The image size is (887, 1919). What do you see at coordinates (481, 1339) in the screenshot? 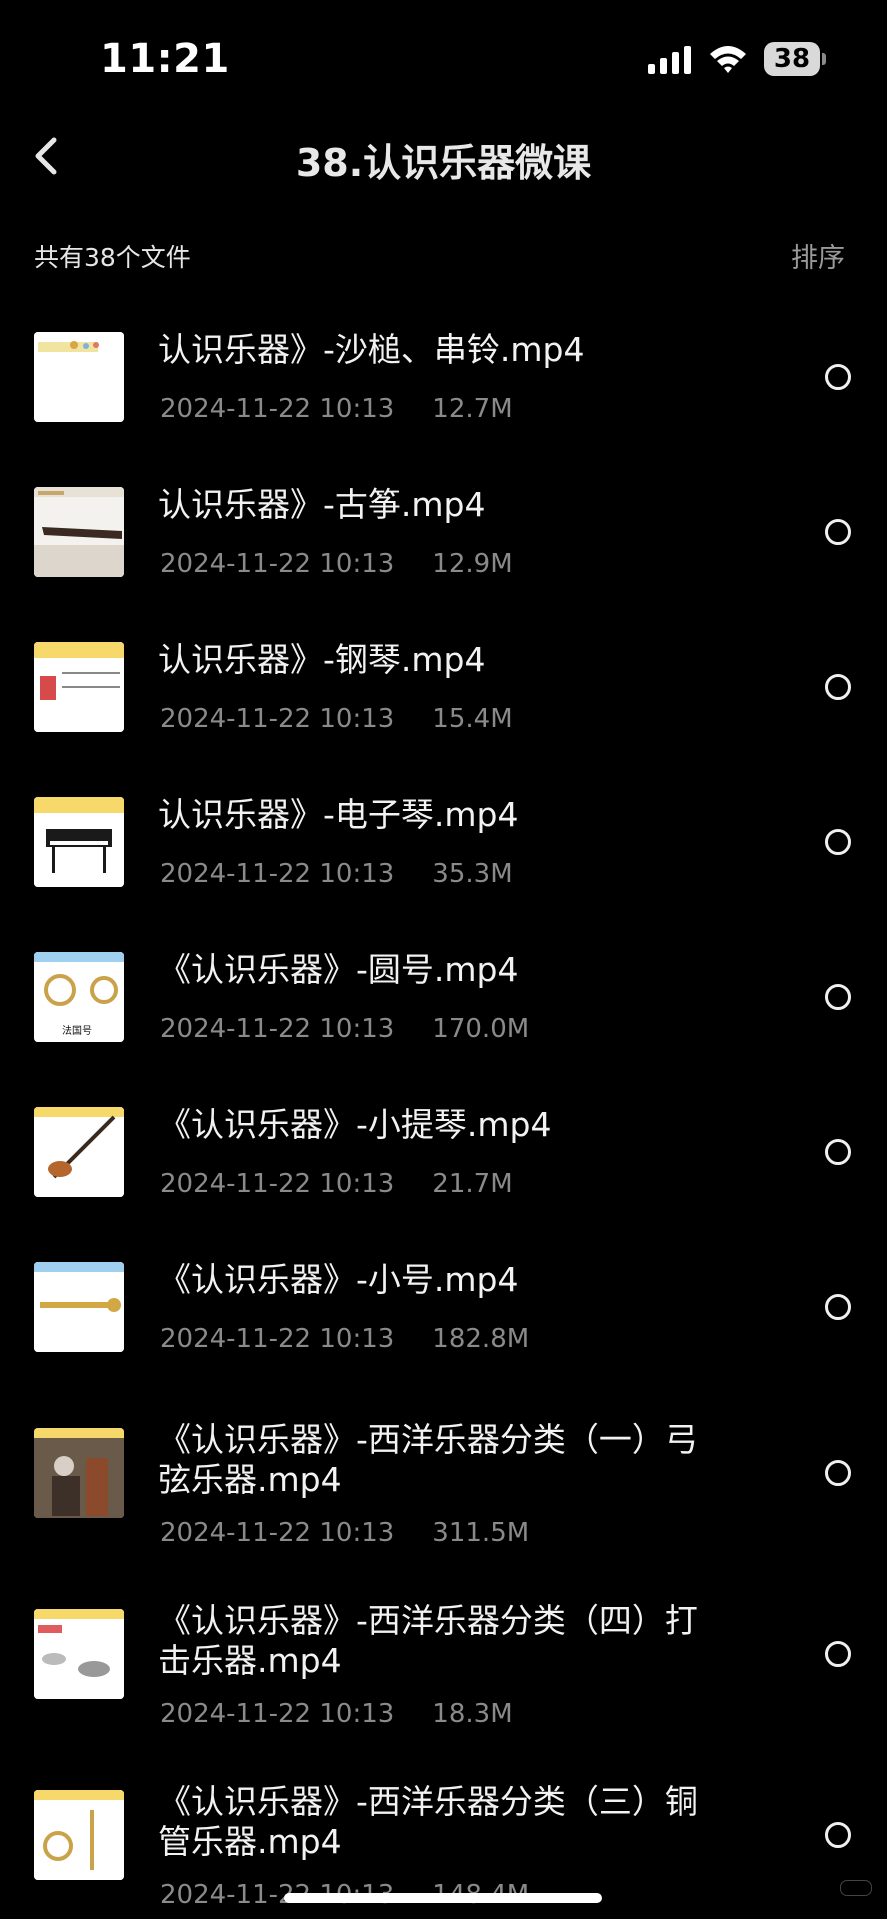
I see `file-size: 182.8M` at bounding box center [481, 1339].